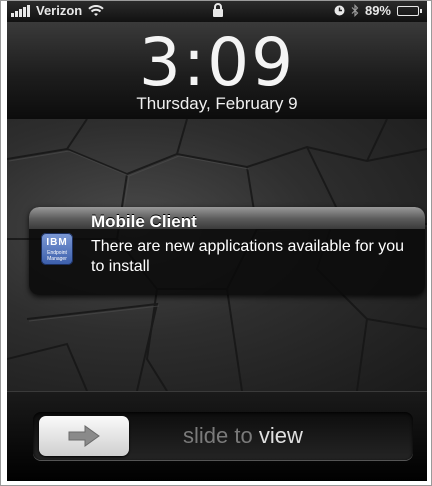 The image size is (432, 486). I want to click on lock-date: Thursday, February 9, so click(217, 103).